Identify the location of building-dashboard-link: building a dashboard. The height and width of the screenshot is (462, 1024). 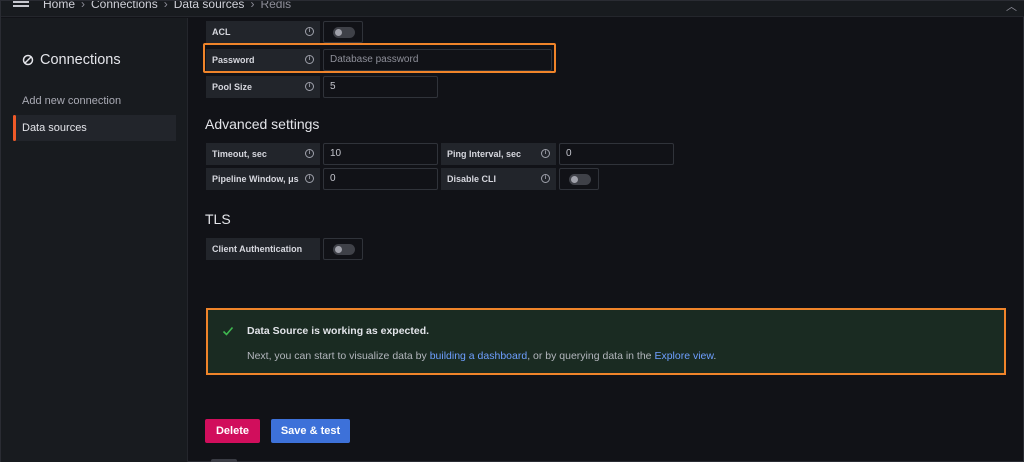
(479, 356).